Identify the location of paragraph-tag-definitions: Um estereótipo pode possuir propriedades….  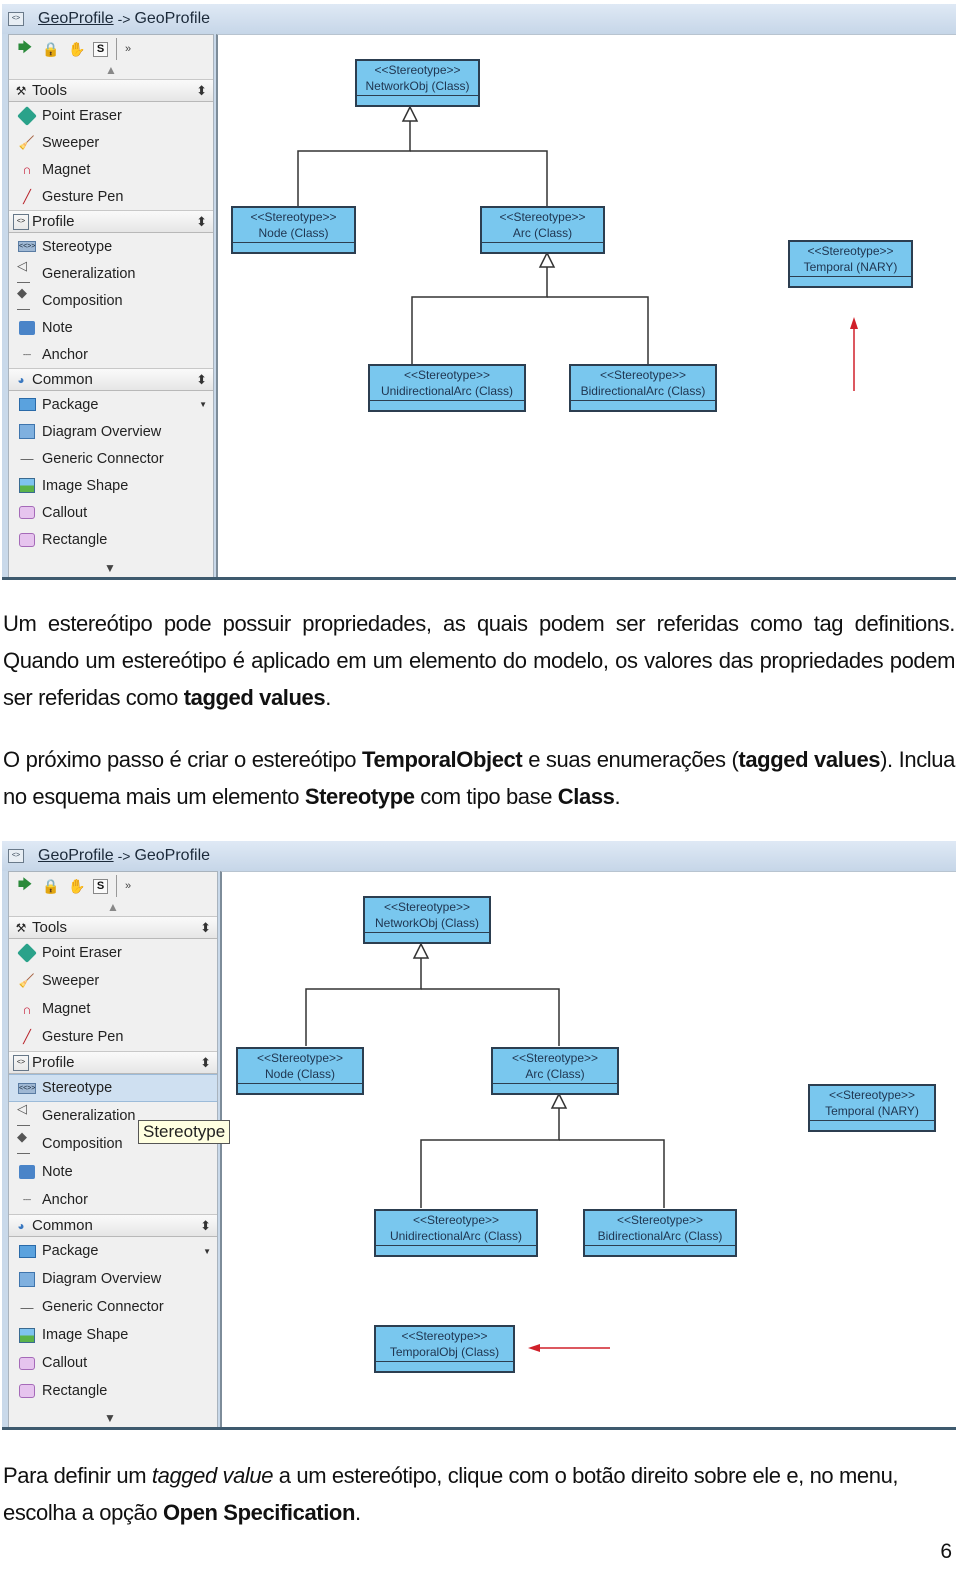
(479, 660).